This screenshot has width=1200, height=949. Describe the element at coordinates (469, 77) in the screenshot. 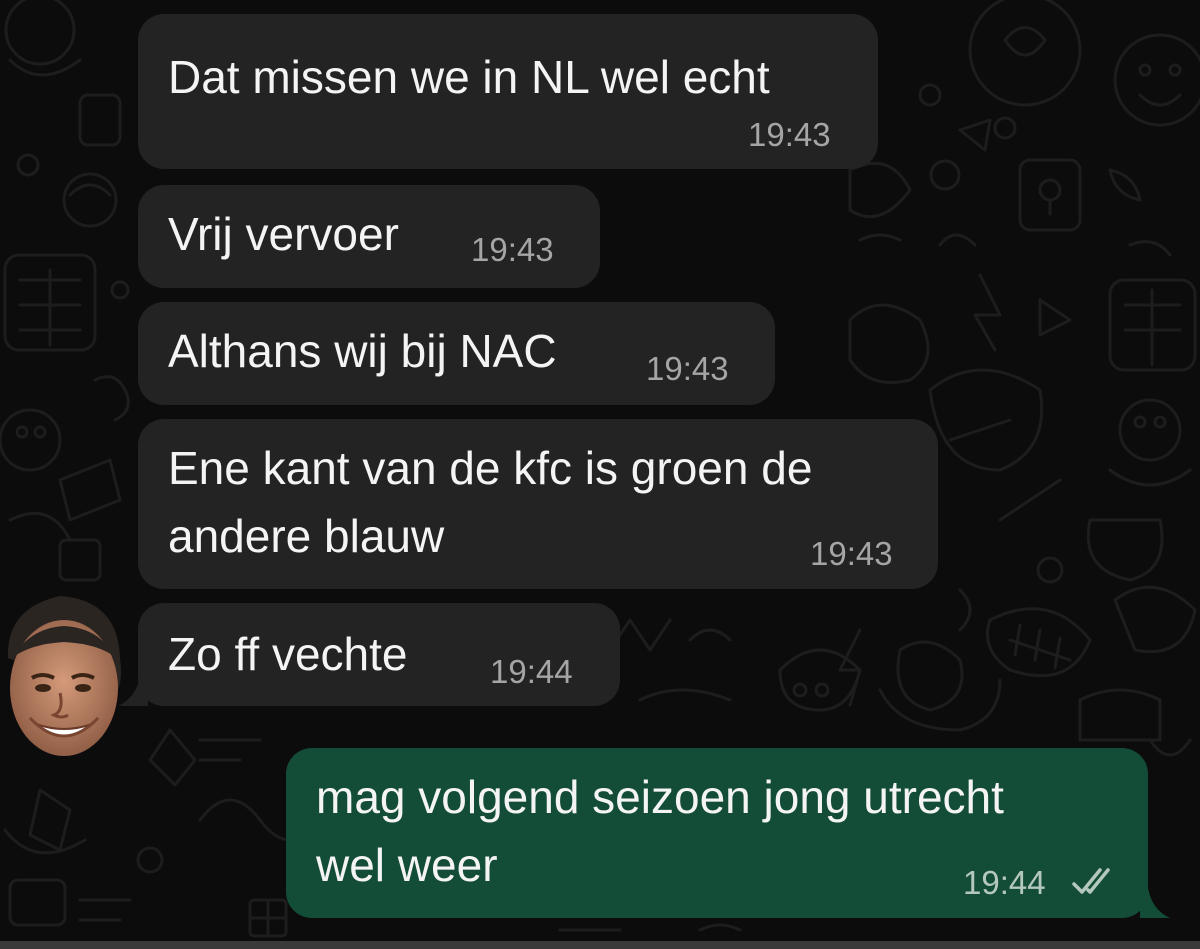

I see `message-text: Dat missen we in NL wel echt` at that location.